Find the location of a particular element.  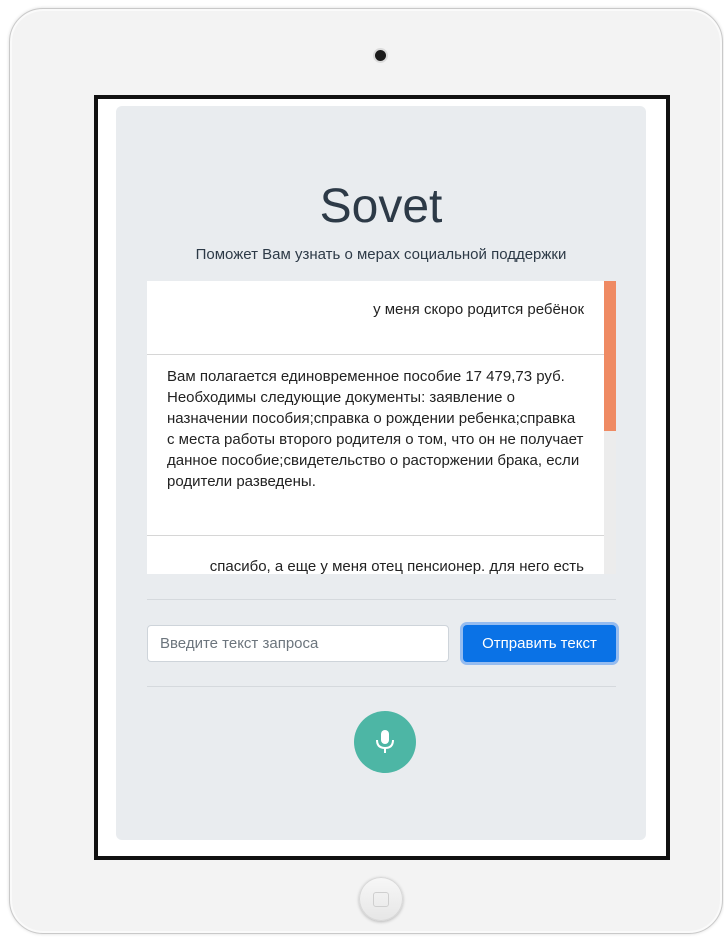

scrollbar-thumb is located at coordinates (610, 356).